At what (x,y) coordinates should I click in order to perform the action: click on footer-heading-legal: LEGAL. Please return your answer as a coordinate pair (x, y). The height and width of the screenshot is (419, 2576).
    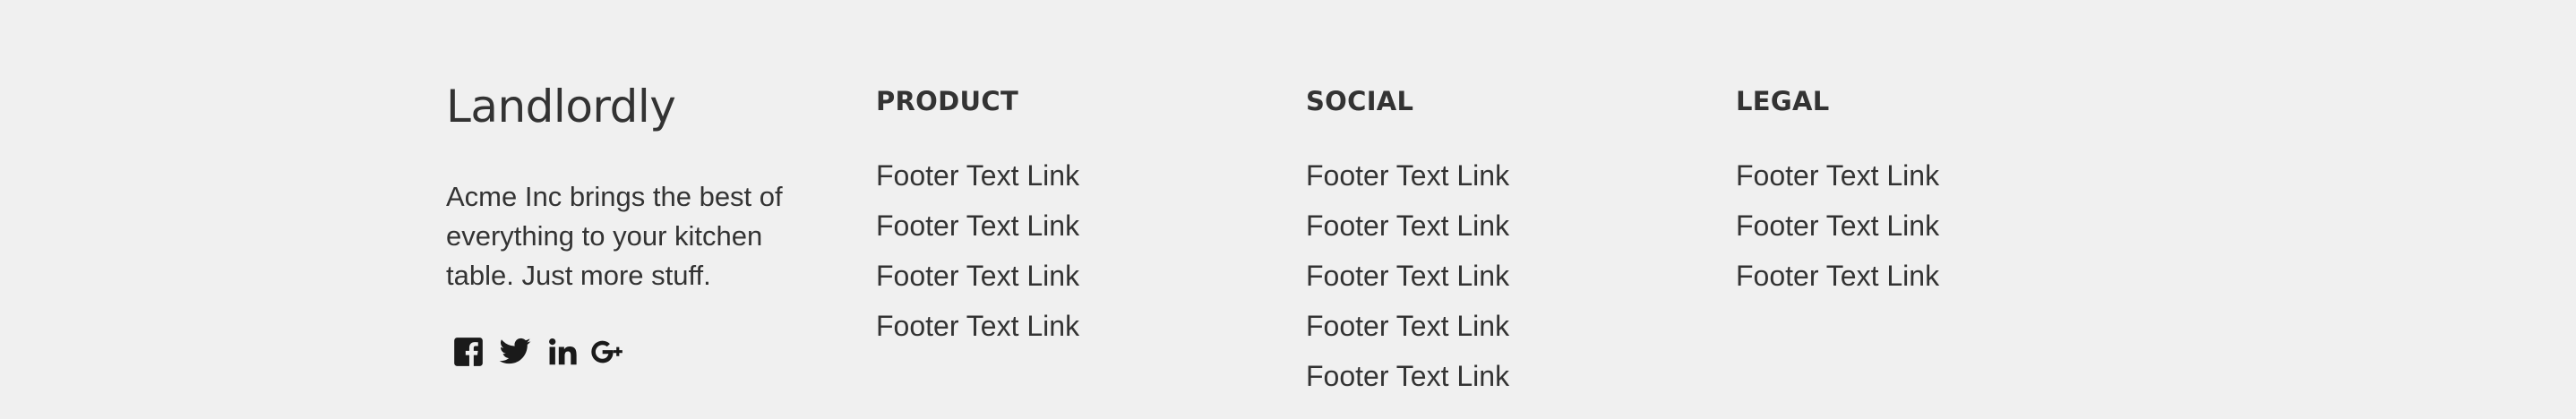
    Looking at the image, I should click on (1783, 101).